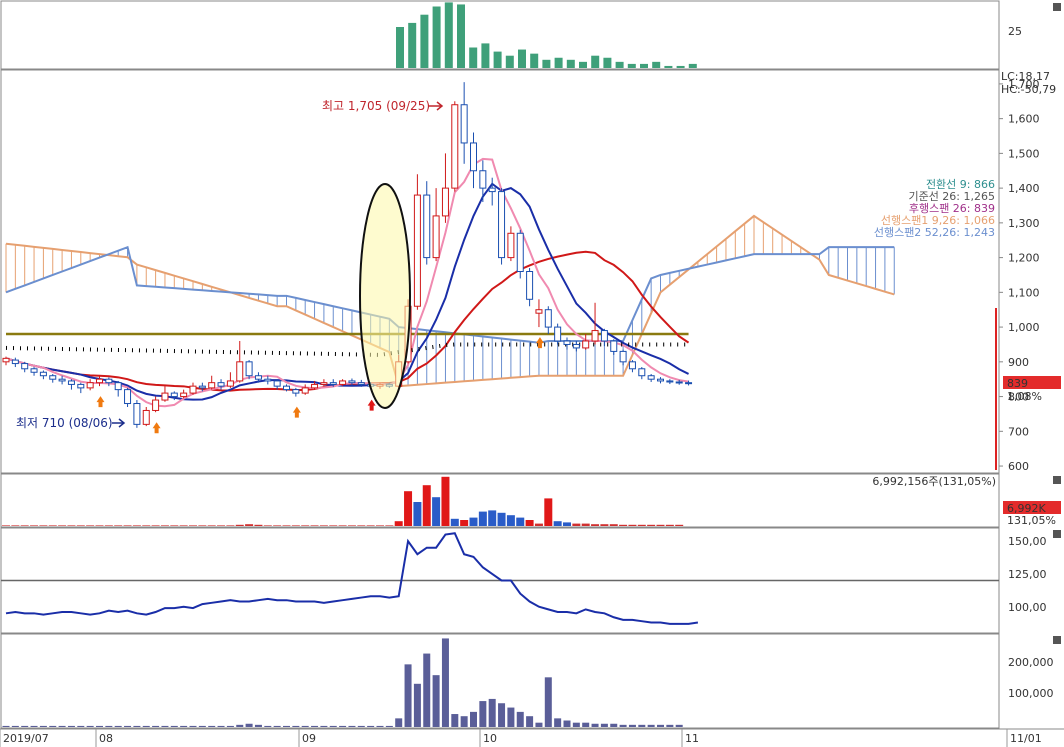 This screenshot has width=1064, height=747. What do you see at coordinates (156, 428) in the screenshot?
I see `buy-arrow-icon` at bounding box center [156, 428].